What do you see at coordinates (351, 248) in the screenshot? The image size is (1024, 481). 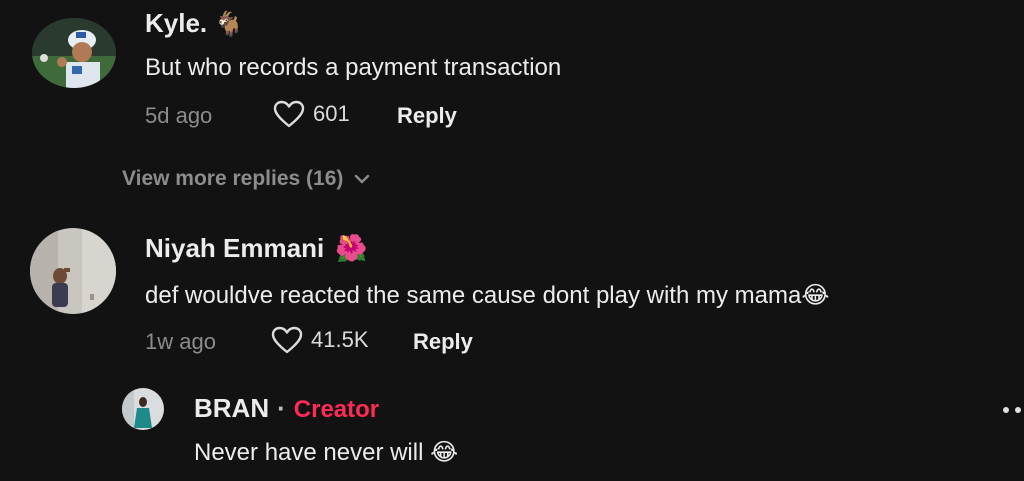 I see `hibiscus-emoji: 🌺` at bounding box center [351, 248].